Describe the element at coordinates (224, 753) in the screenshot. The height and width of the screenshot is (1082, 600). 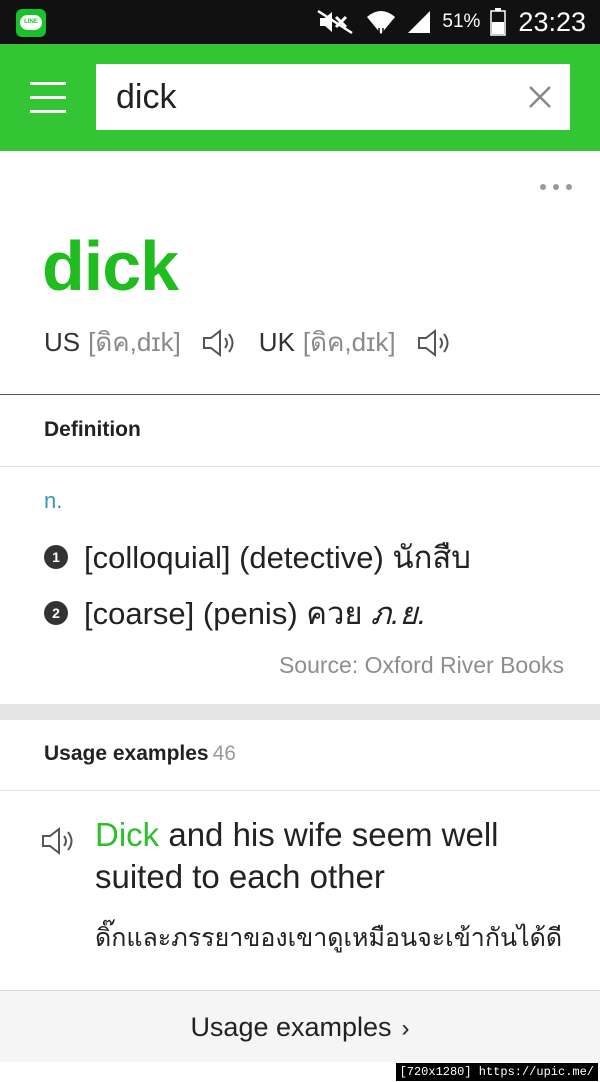
I see `usage-count: 46` at that location.